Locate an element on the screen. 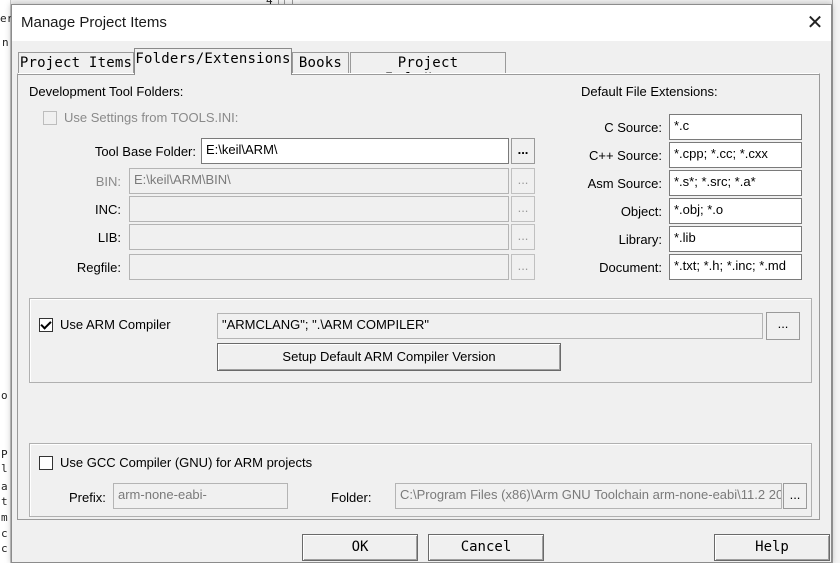  development-tool-folders-heading: Development Tool Folders: is located at coordinates (106, 91).